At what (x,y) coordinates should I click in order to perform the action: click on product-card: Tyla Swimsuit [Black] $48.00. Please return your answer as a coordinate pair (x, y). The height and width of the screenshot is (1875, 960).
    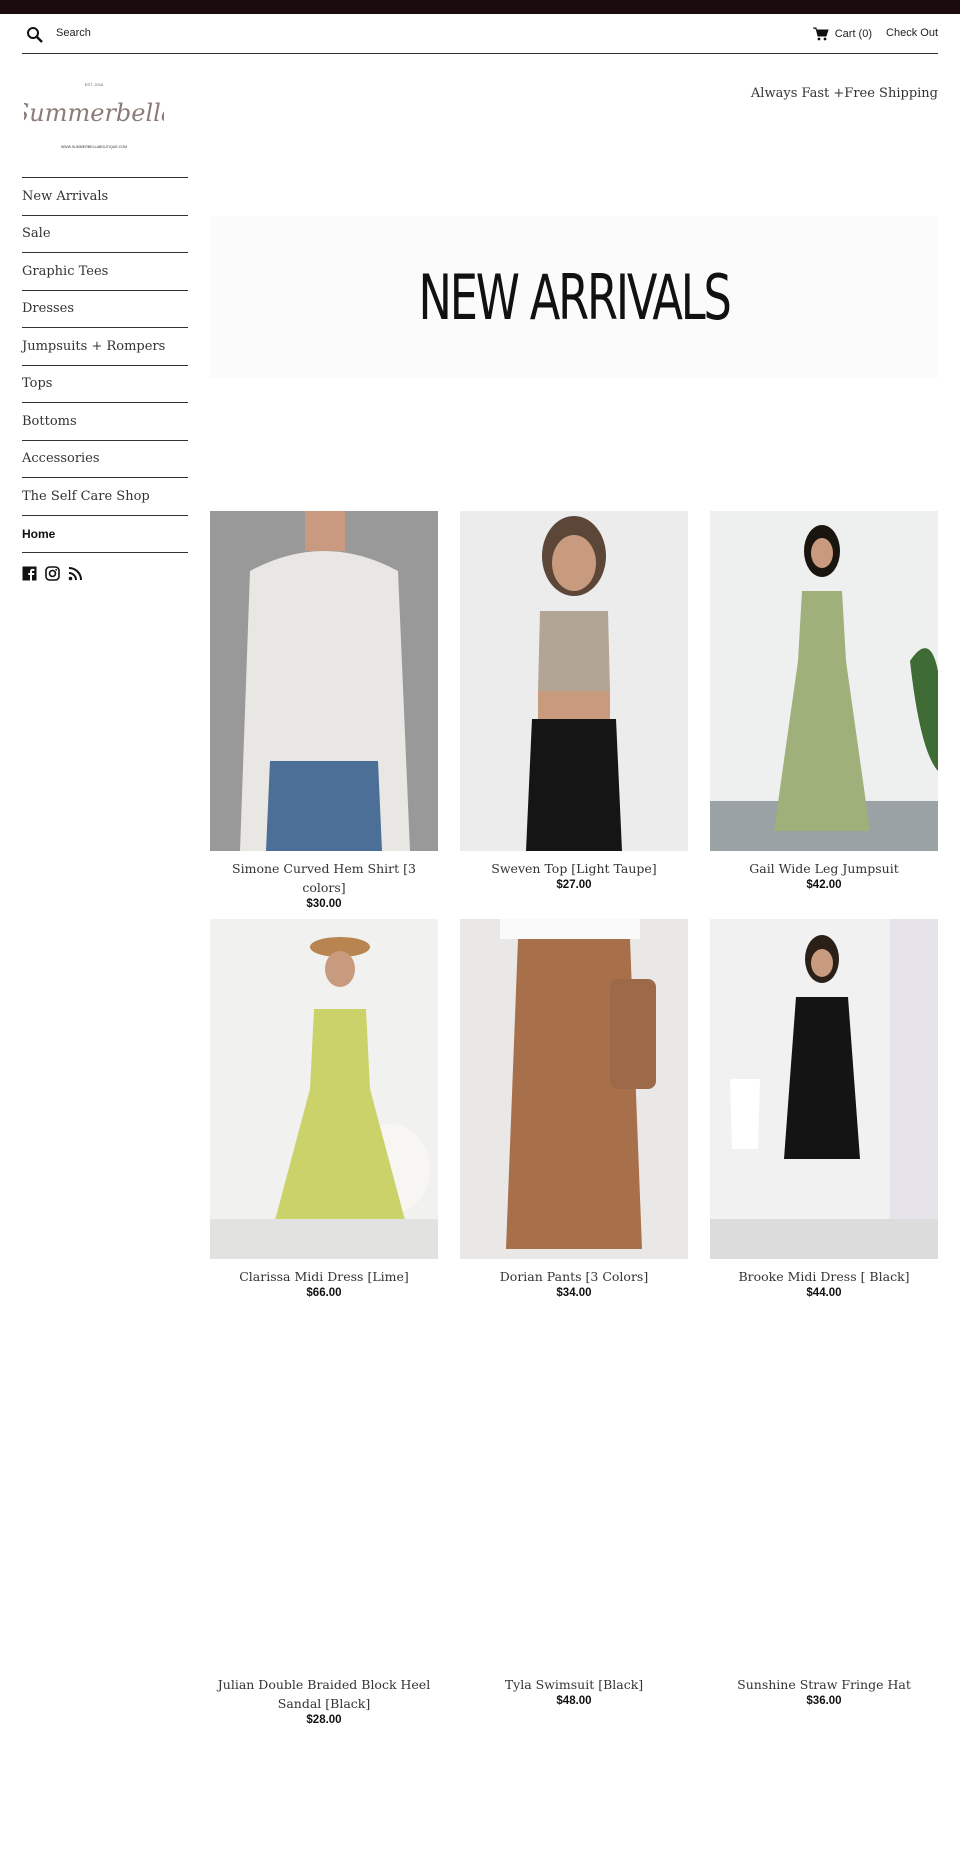
    Looking at the image, I should click on (574, 1517).